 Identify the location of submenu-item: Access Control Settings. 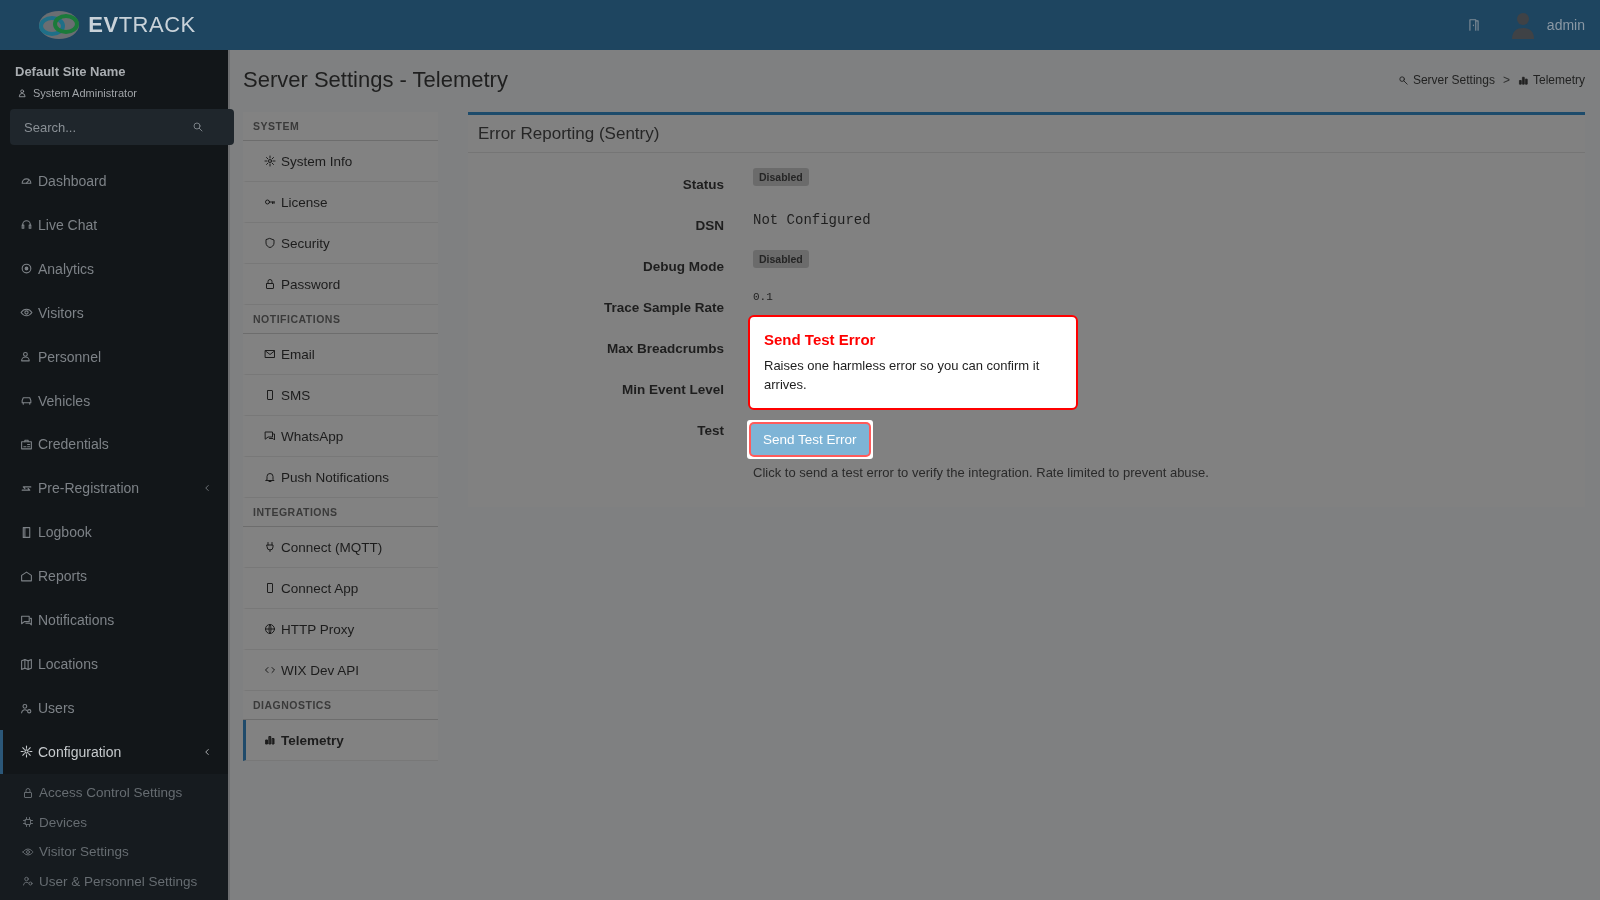
(114, 792).